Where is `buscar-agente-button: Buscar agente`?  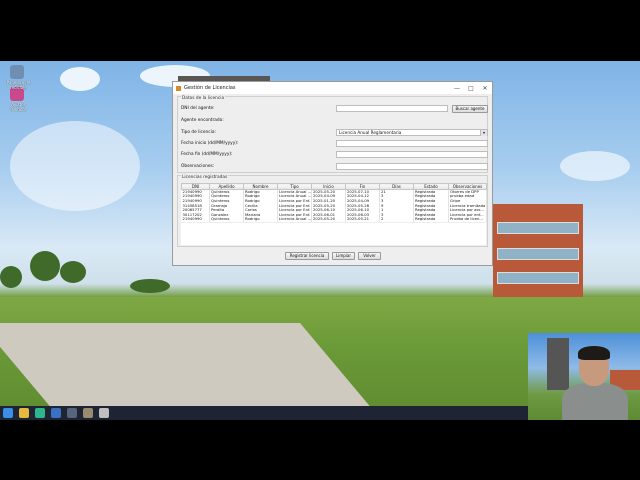 buscar-agente-button: Buscar agente is located at coordinates (470, 109).